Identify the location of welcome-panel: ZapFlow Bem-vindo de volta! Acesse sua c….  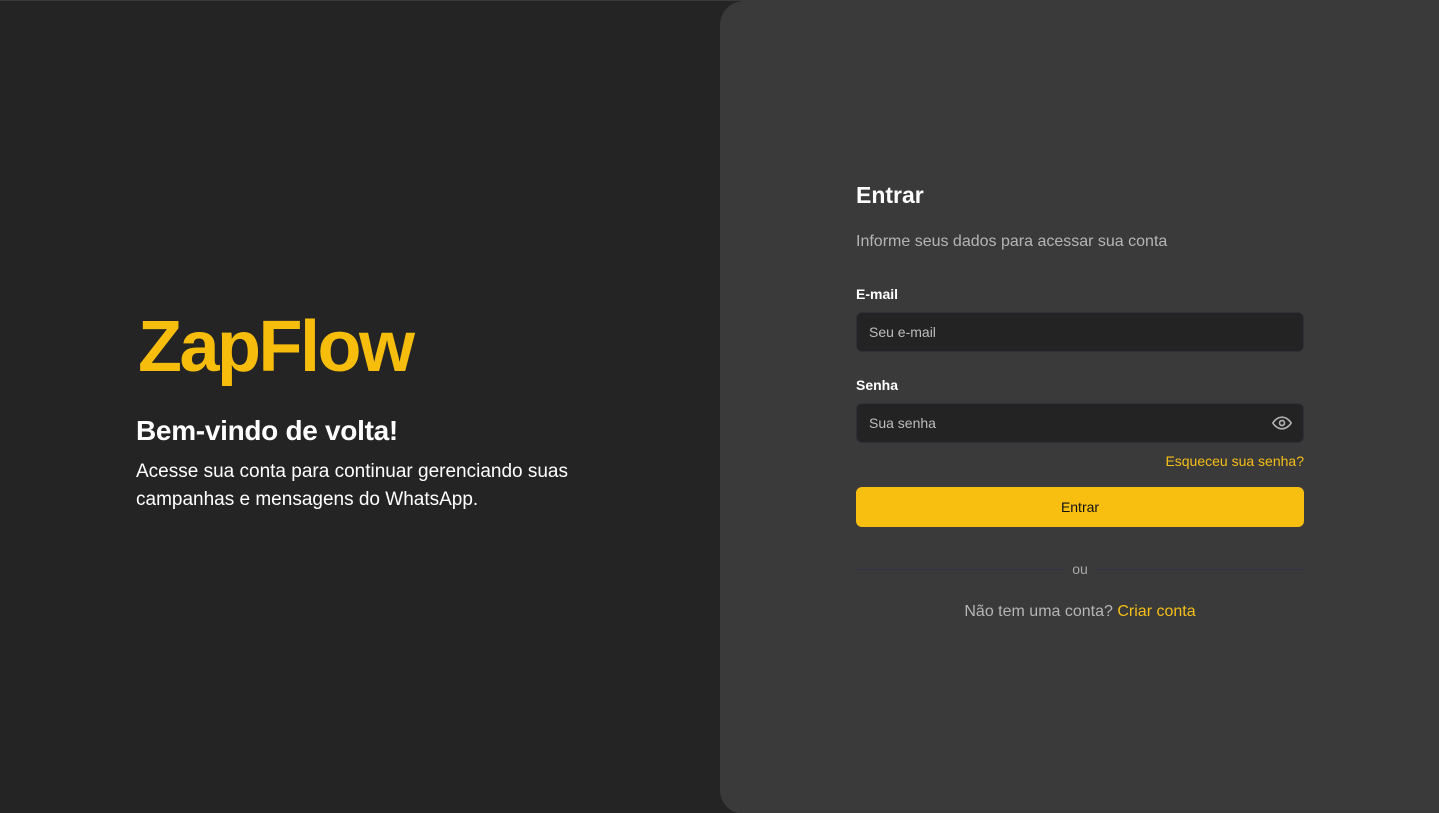
(386, 410).